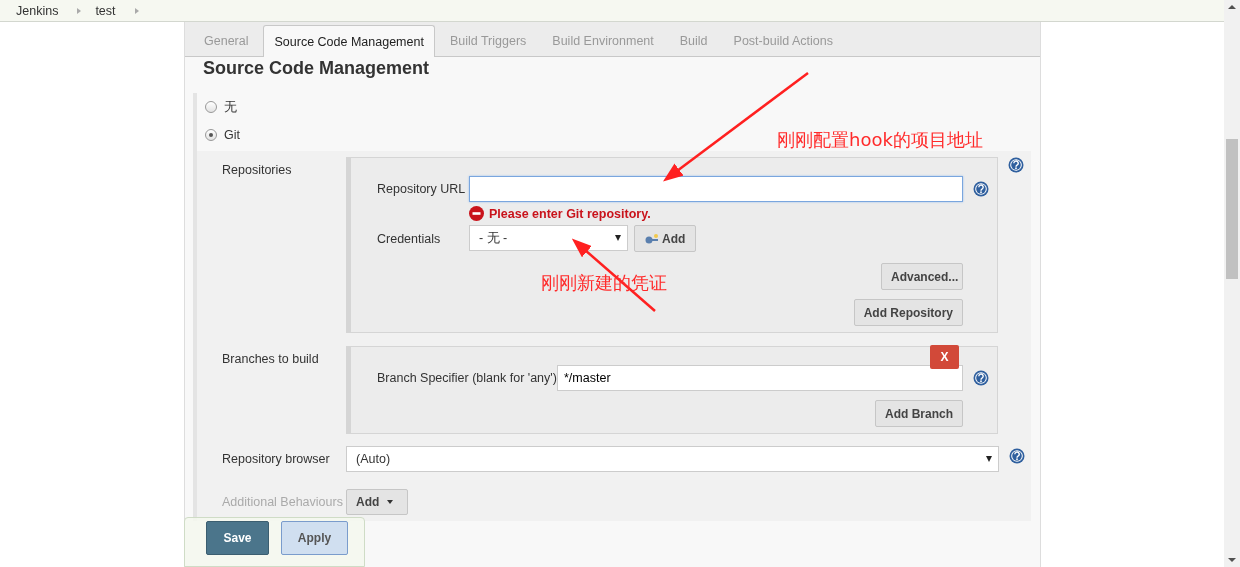  Describe the element at coordinates (37, 10) in the screenshot. I see `breadcrumb-link: Jenkins` at that location.